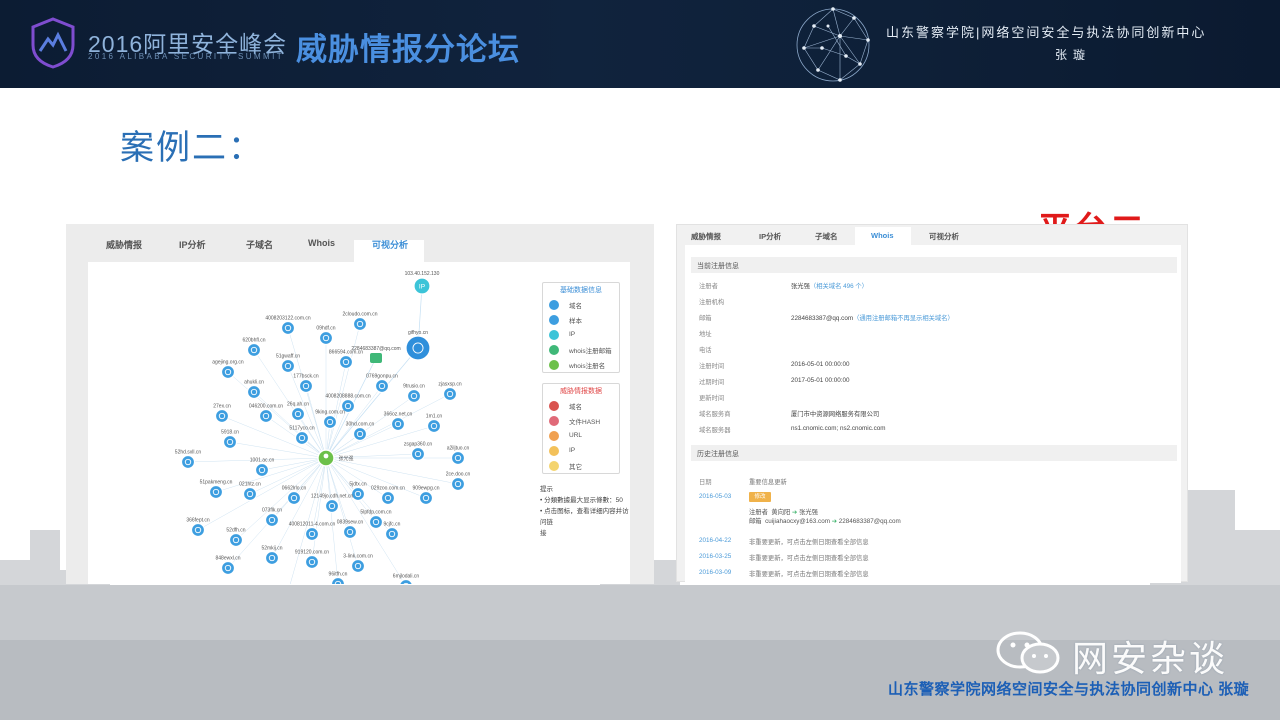 The height and width of the screenshot is (720, 1280). What do you see at coordinates (345, 458) in the screenshot?
I see `center-node-label: 张光强` at bounding box center [345, 458].